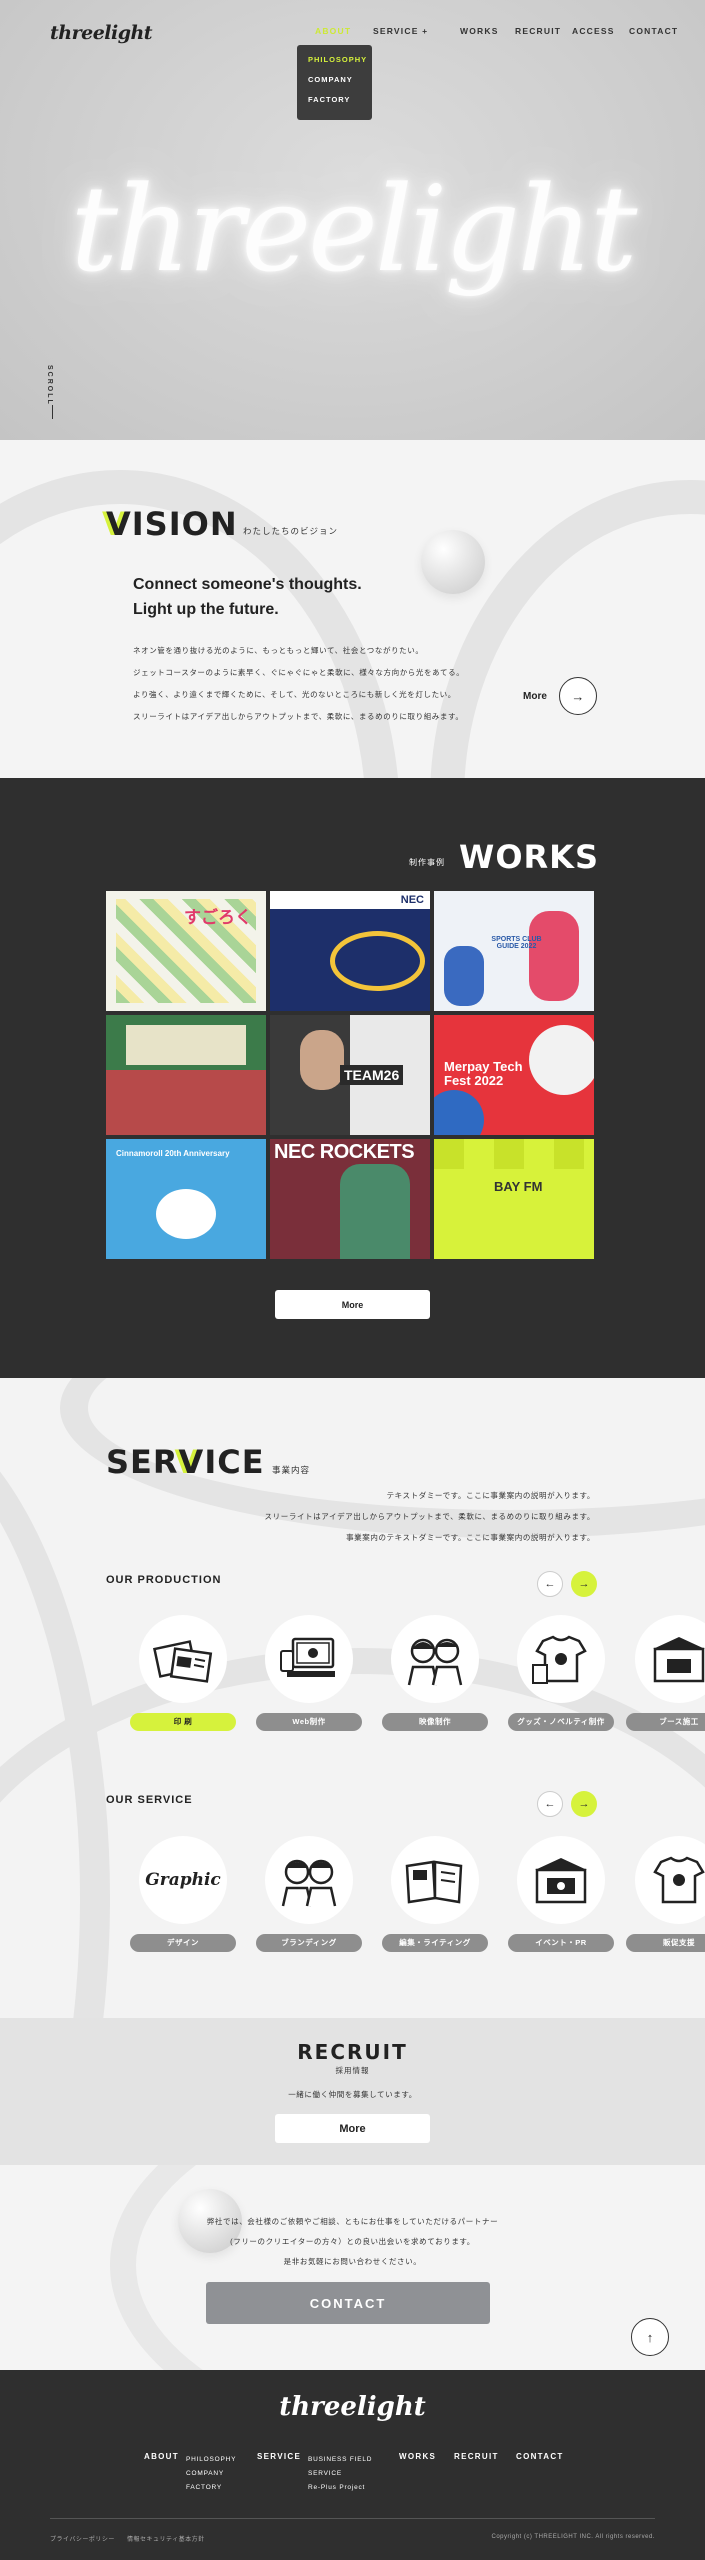 Image resolution: width=705 pixels, height=2560 pixels. What do you see at coordinates (417, 2456) in the screenshot?
I see `footer-works: WORKS` at bounding box center [417, 2456].